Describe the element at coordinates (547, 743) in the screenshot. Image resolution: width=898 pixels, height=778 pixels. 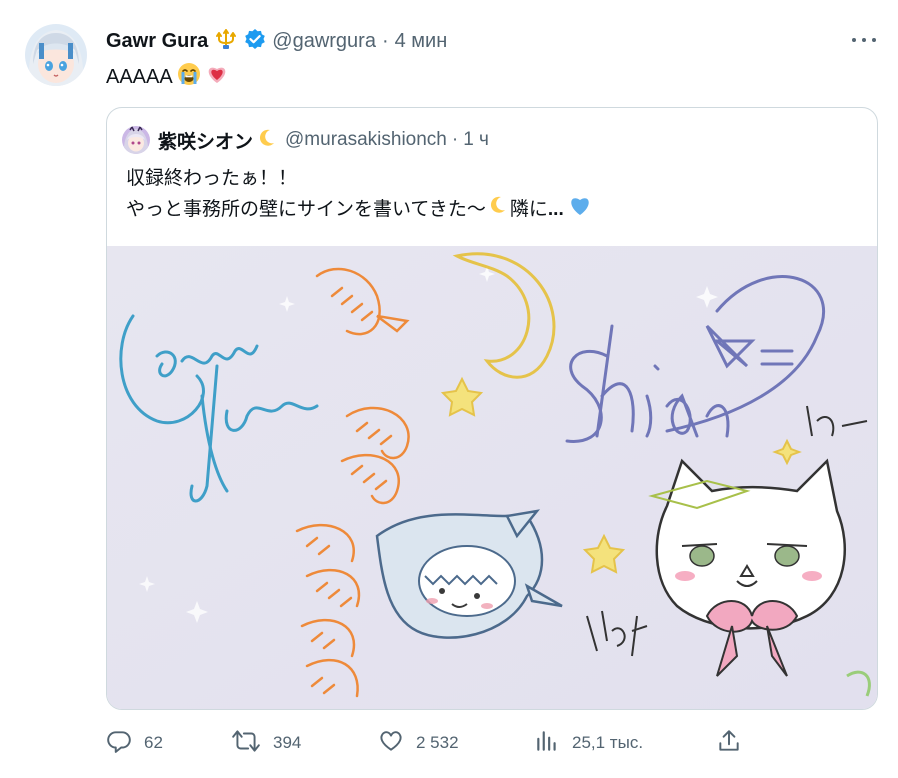
I see `analytics-icon` at that location.